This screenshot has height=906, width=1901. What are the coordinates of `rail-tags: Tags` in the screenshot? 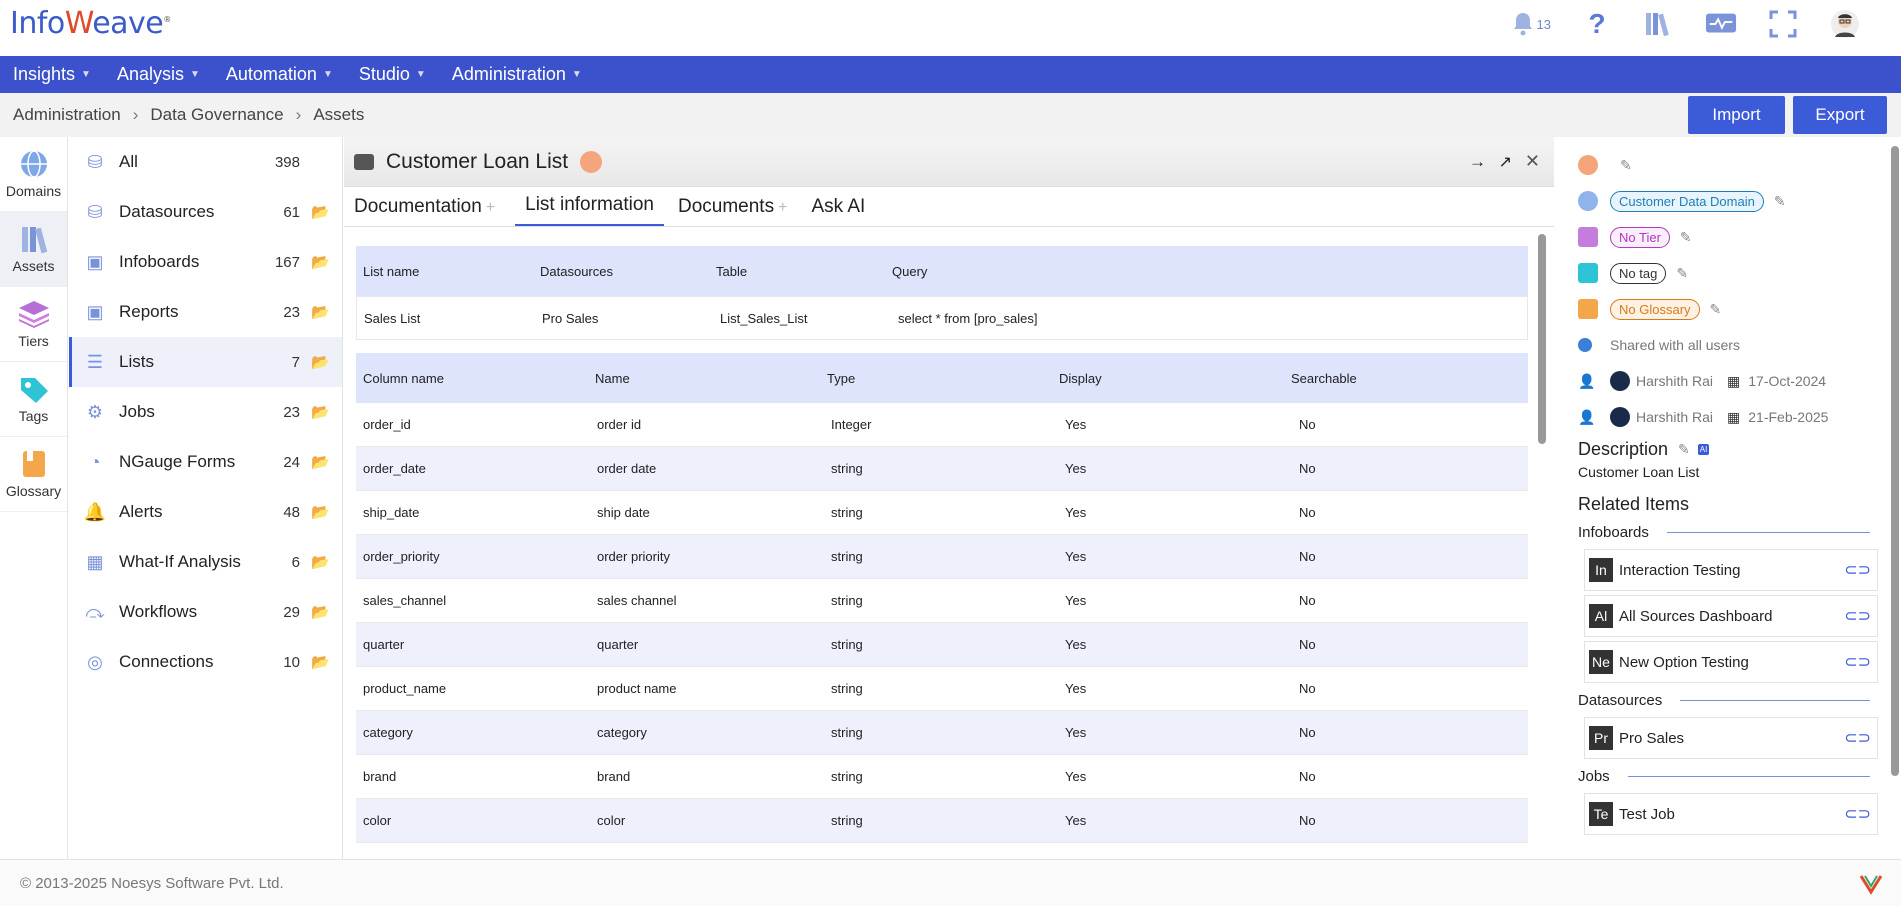 It's located at (33, 399).